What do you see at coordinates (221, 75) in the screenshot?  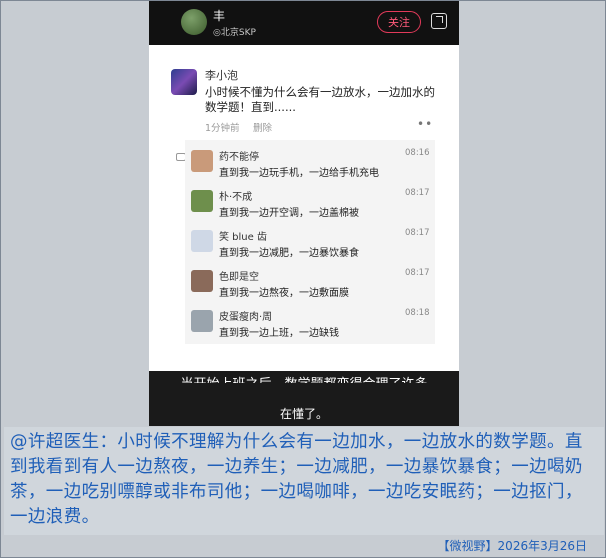 I see `post-author-name: 李小泡` at bounding box center [221, 75].